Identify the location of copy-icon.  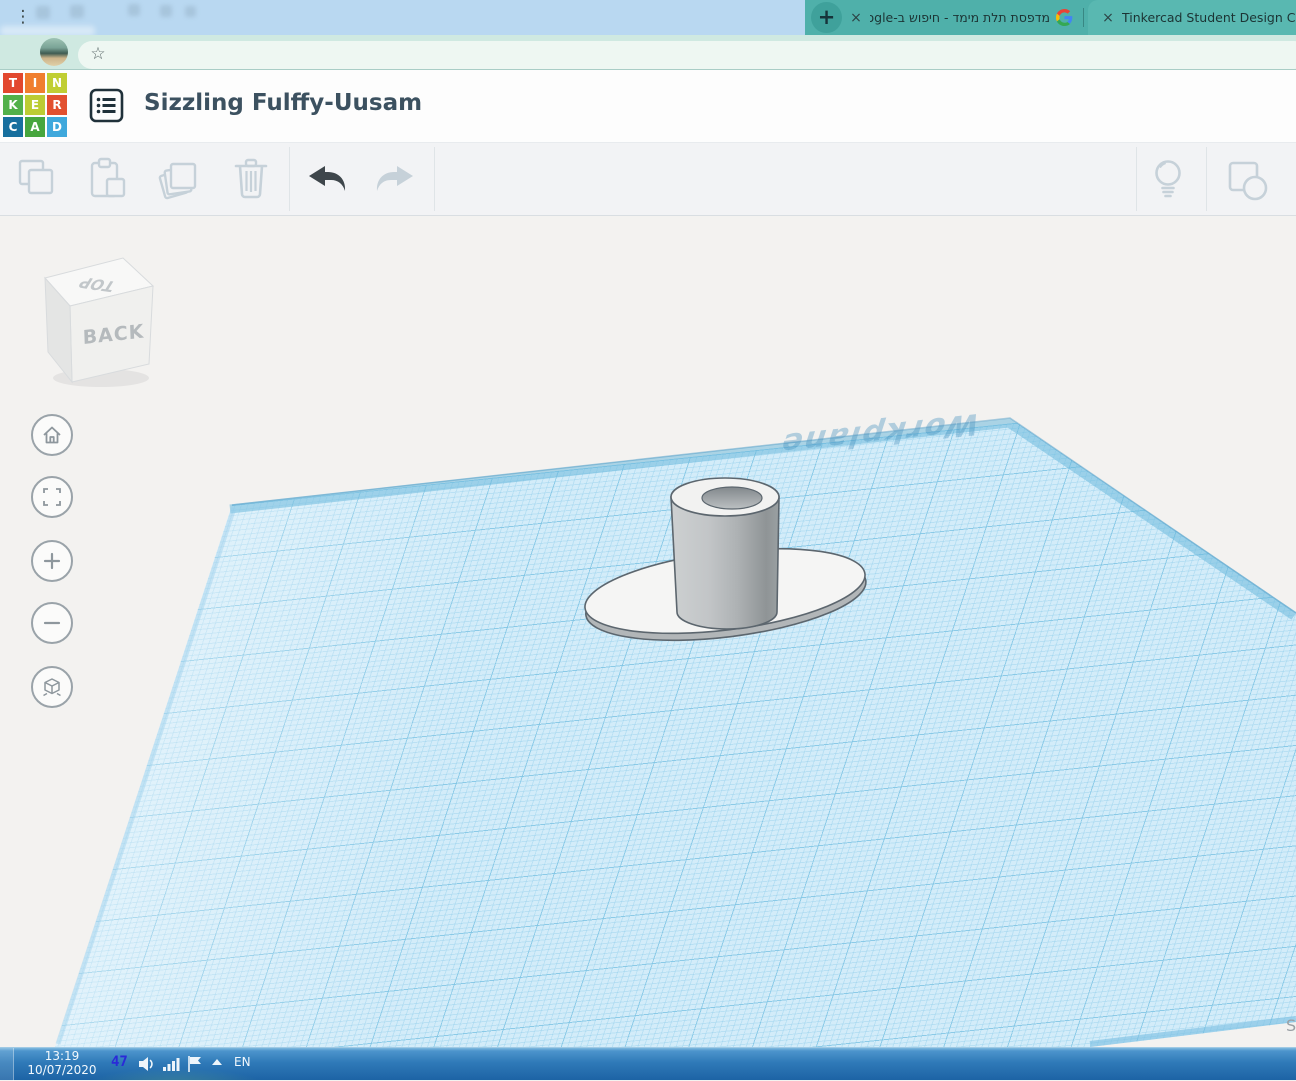
(36, 179).